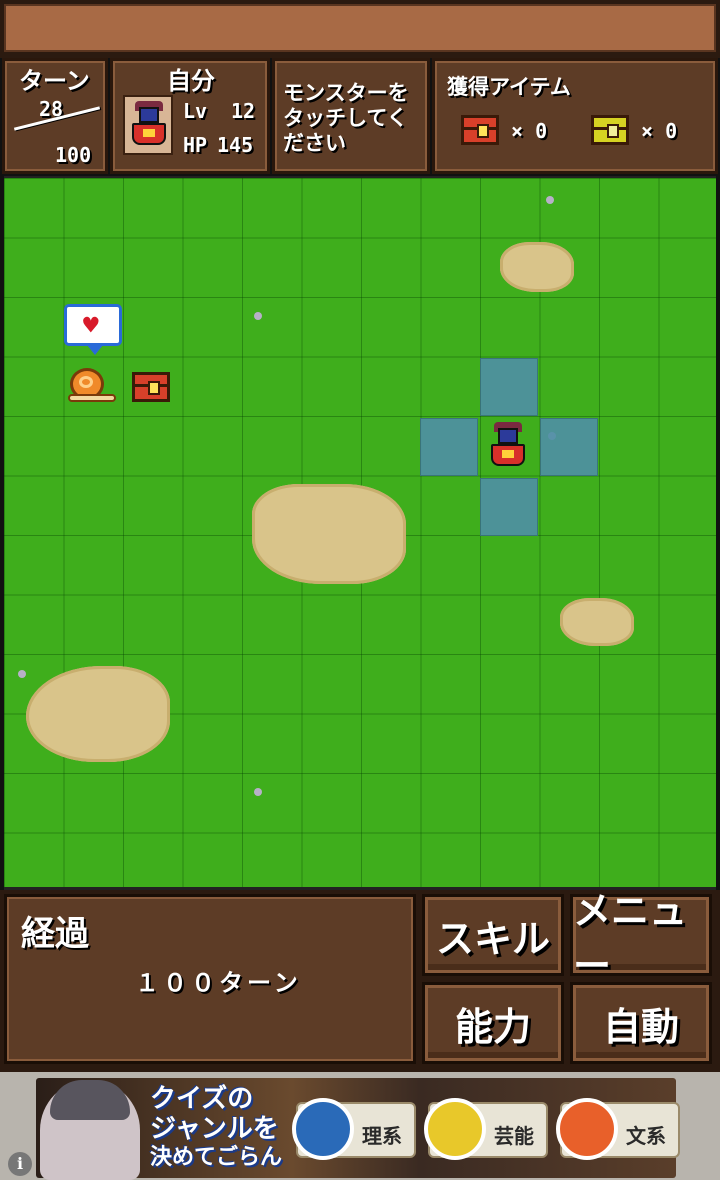 The height and width of the screenshot is (1180, 720). Describe the element at coordinates (216, 1157) in the screenshot. I see `ad-headline-3: 決めてごらん` at that location.